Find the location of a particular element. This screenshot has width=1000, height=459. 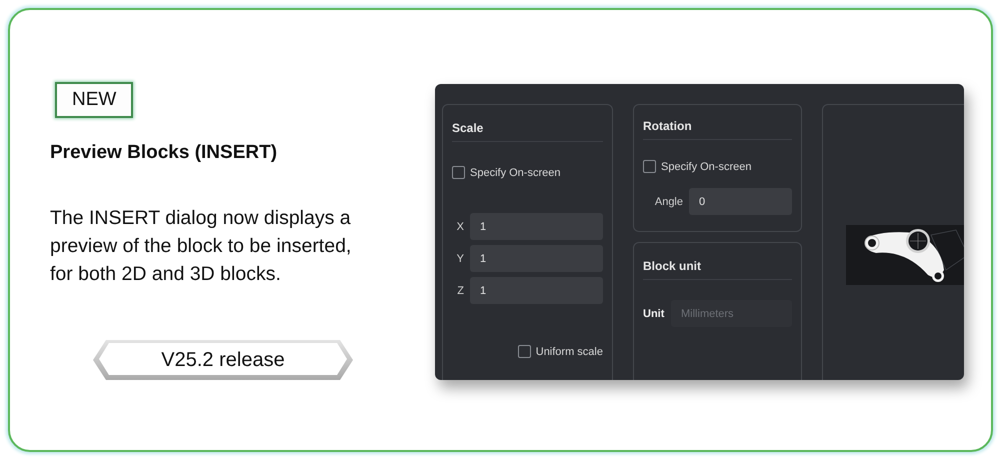

field-label: Unit is located at coordinates (654, 314).